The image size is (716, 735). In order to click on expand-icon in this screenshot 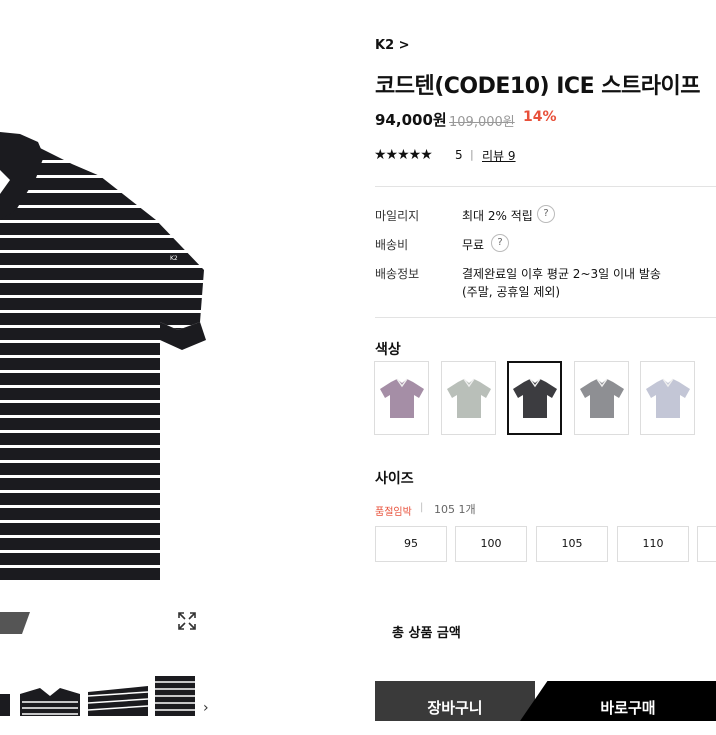, I will do `click(187, 621)`.